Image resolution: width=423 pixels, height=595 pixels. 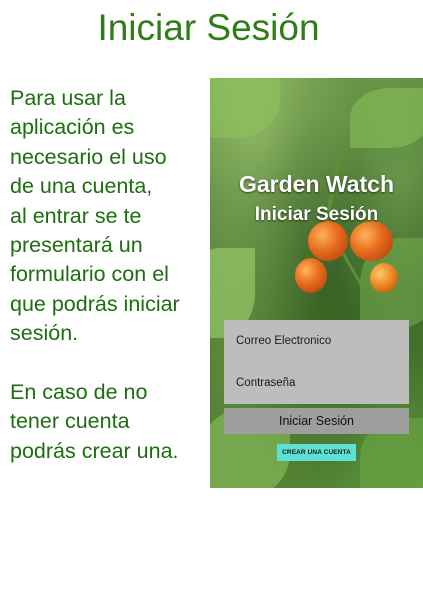 What do you see at coordinates (316, 421) in the screenshot?
I see `login-button: Iniciar Sesión` at bounding box center [316, 421].